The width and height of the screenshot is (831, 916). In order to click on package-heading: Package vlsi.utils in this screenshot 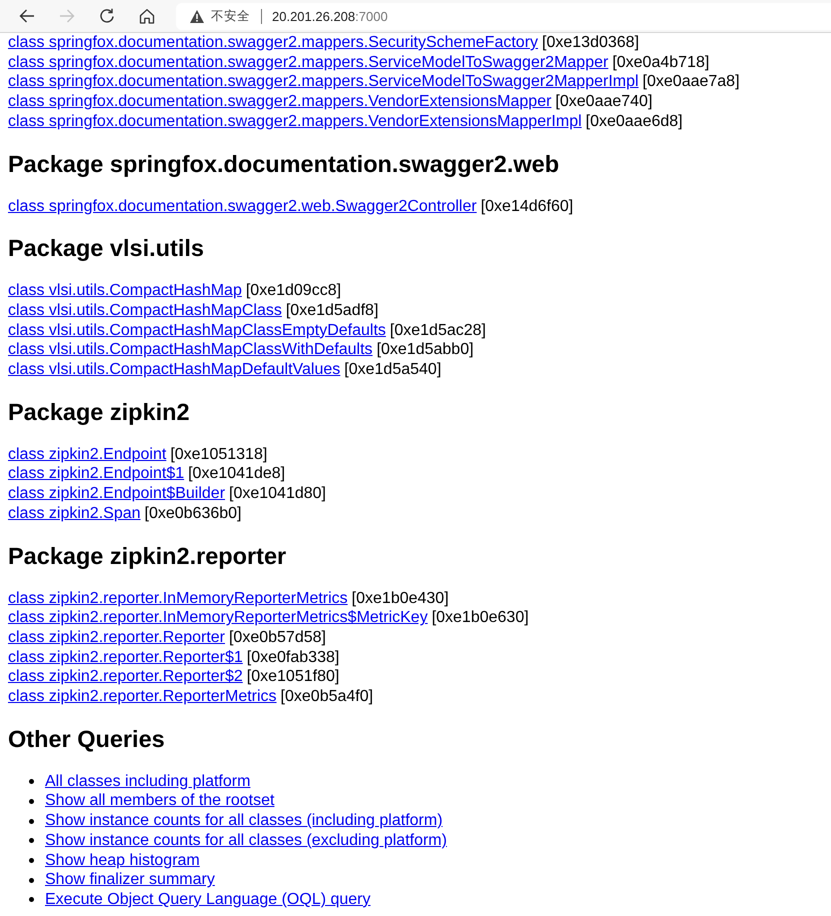, I will do `click(106, 248)`.